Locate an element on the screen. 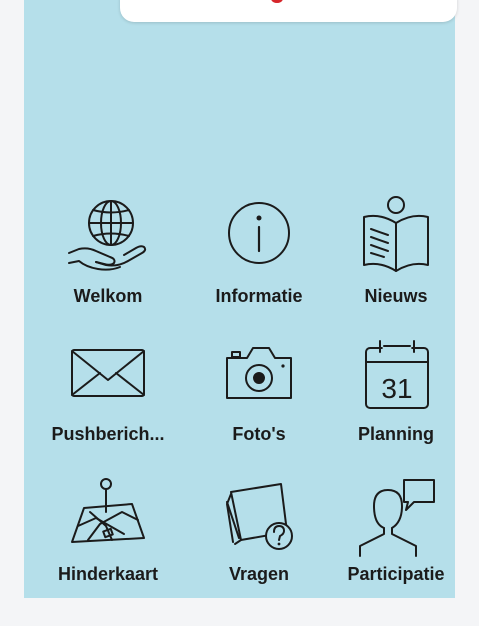  news-reader-icon is located at coordinates (396, 234).